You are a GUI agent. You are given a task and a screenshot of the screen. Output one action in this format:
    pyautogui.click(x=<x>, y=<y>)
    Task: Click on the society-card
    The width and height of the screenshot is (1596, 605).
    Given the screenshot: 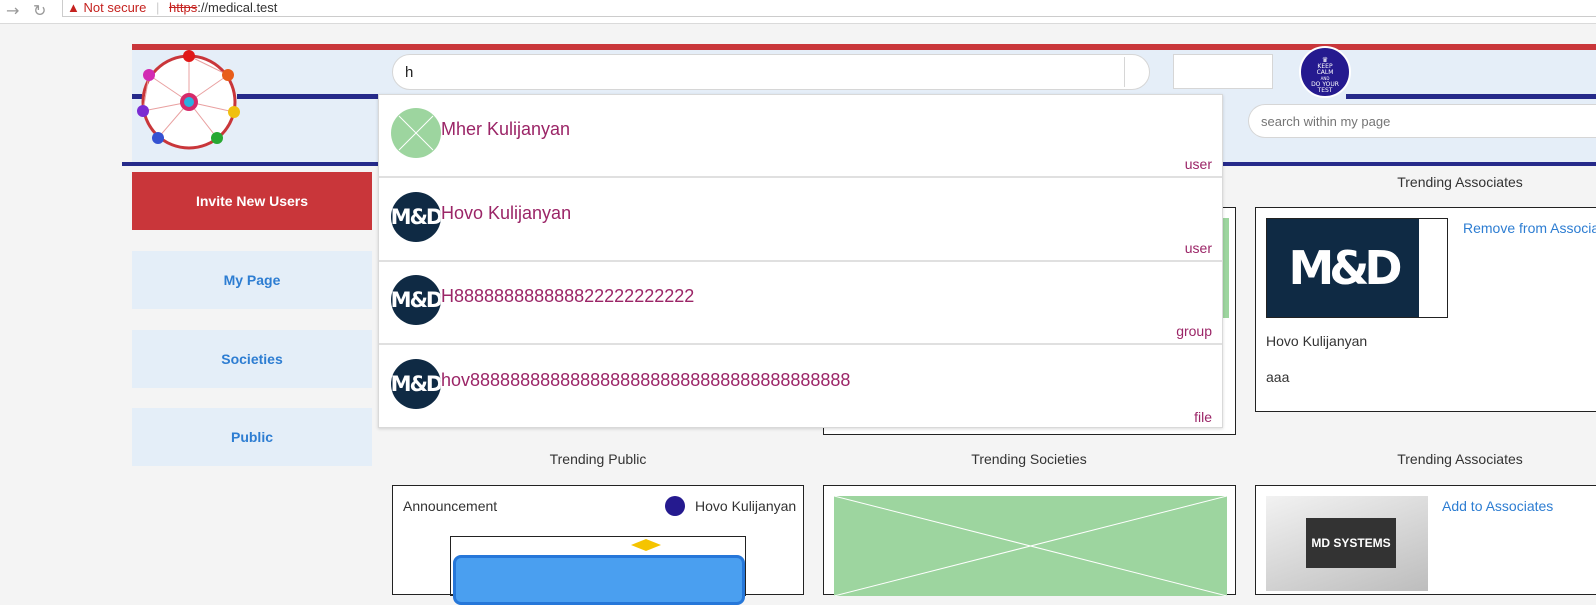 What is the action you would take?
    pyautogui.click(x=1029, y=540)
    